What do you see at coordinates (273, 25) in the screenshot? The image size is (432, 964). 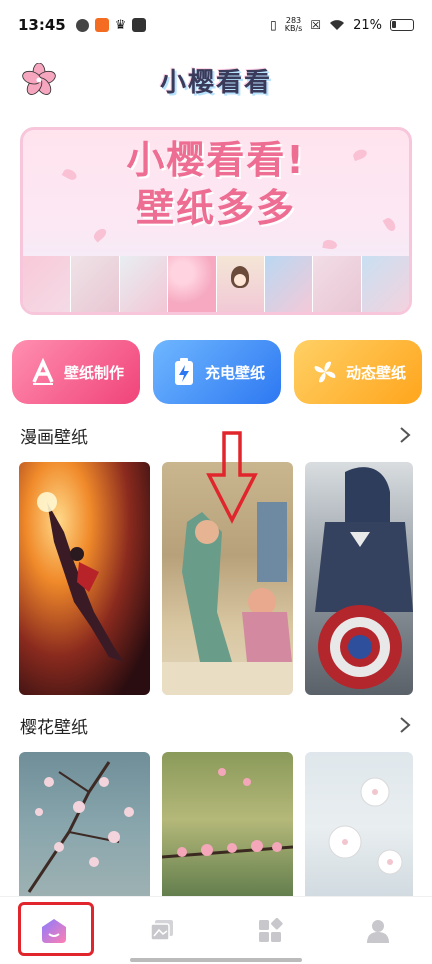 I see `vibrate-icon: ▯` at bounding box center [273, 25].